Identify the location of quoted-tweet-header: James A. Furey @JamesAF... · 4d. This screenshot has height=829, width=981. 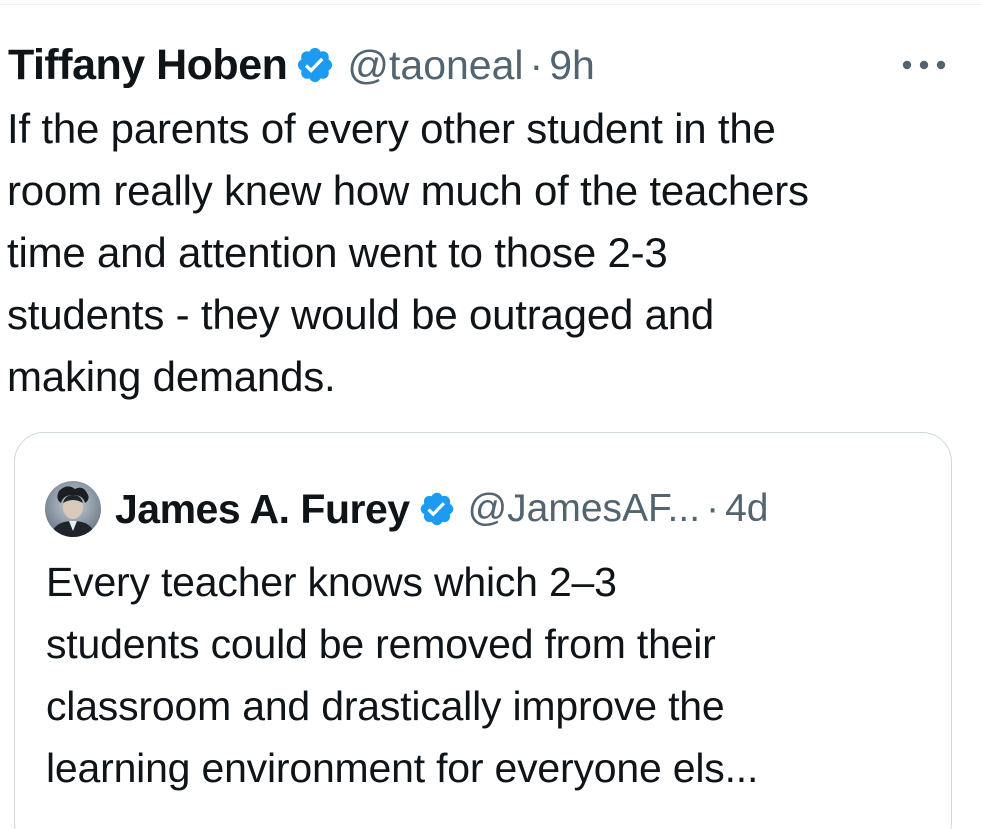
(406, 509).